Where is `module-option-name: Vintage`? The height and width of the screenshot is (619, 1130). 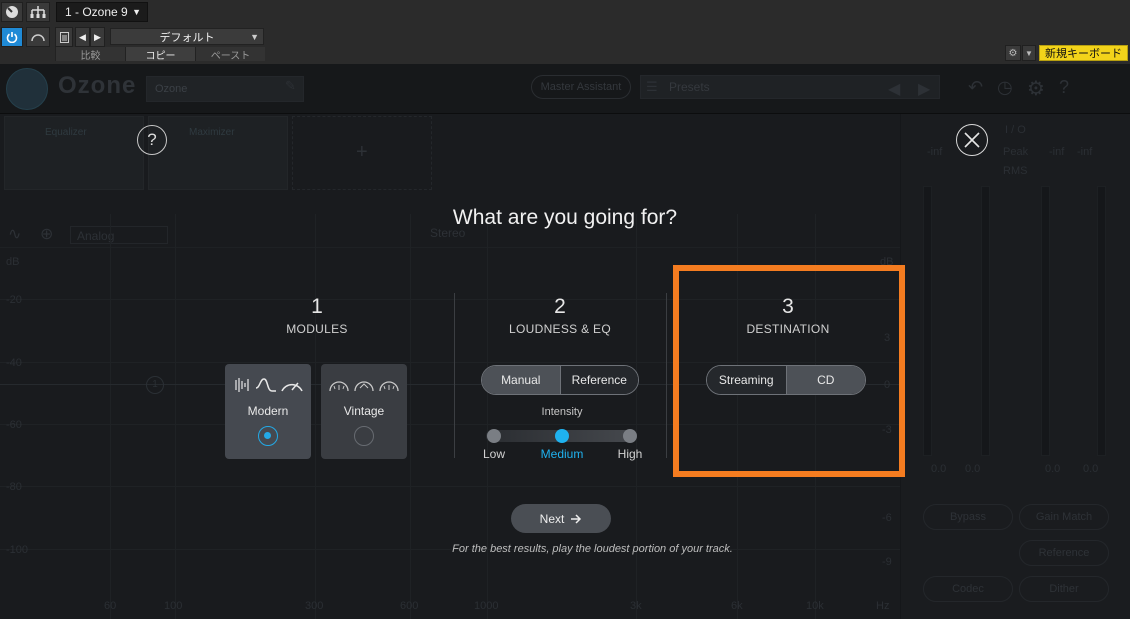 module-option-name: Vintage is located at coordinates (364, 411).